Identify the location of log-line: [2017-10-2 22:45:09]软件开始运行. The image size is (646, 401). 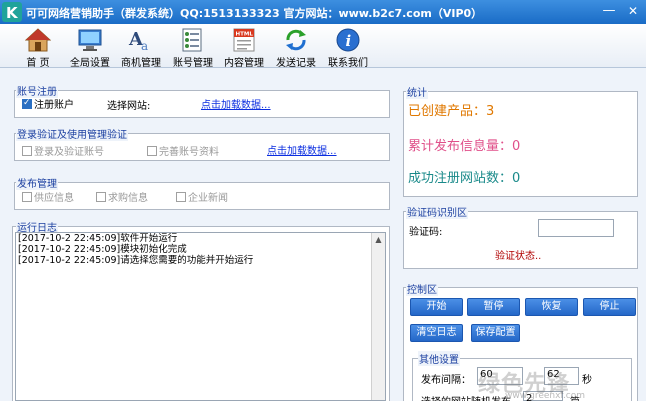
(98, 238).